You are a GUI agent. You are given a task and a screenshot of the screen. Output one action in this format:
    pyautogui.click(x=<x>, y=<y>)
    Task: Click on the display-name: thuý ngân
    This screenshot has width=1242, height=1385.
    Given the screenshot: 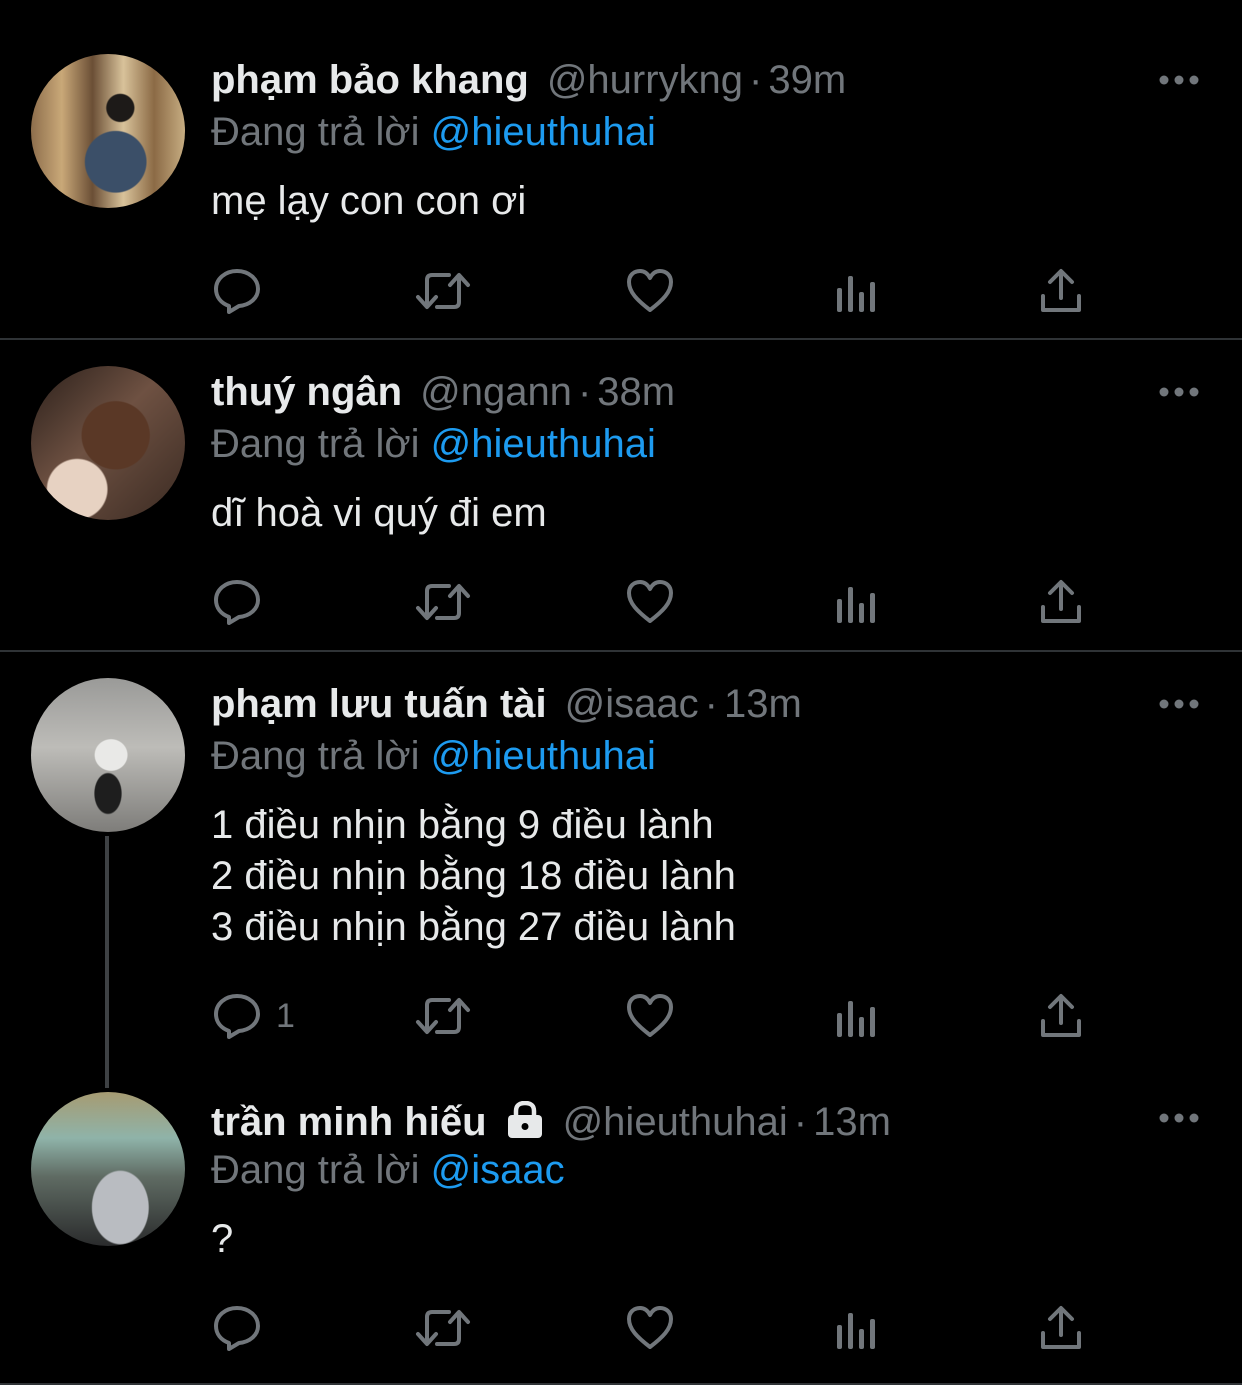 What is the action you would take?
    pyautogui.click(x=306, y=392)
    